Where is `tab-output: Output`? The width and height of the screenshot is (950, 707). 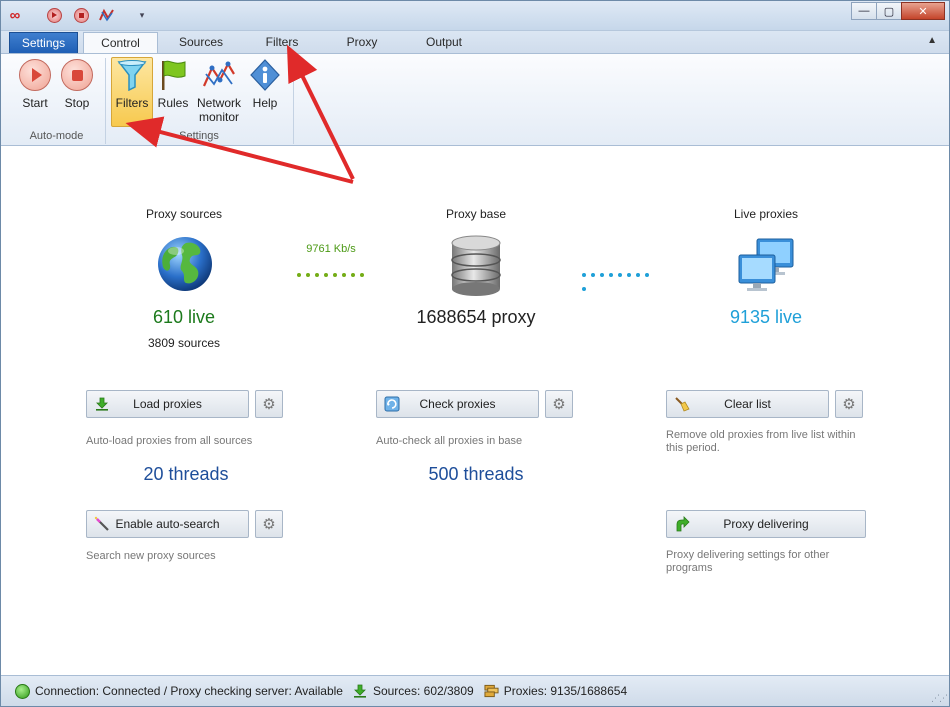
tab-output: Output is located at coordinates (444, 42).